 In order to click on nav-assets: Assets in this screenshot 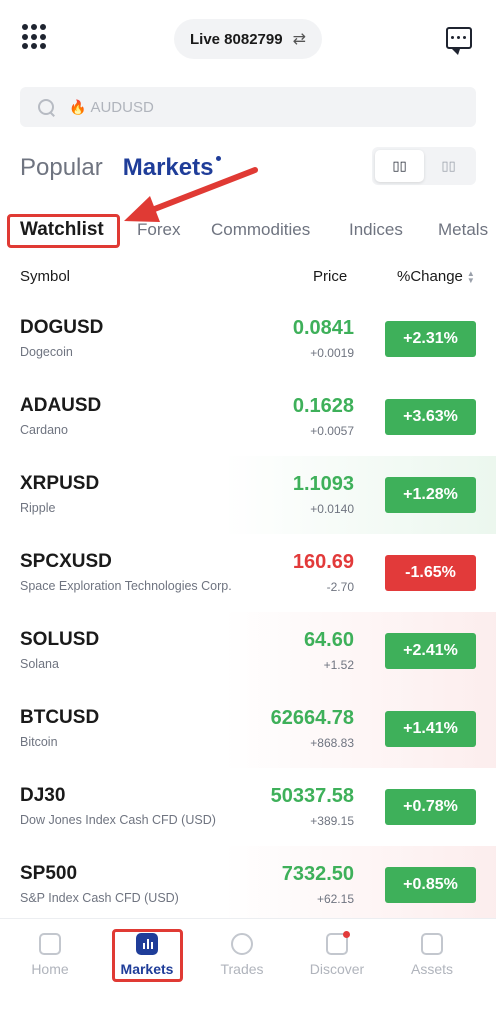, I will do `click(432, 955)`.